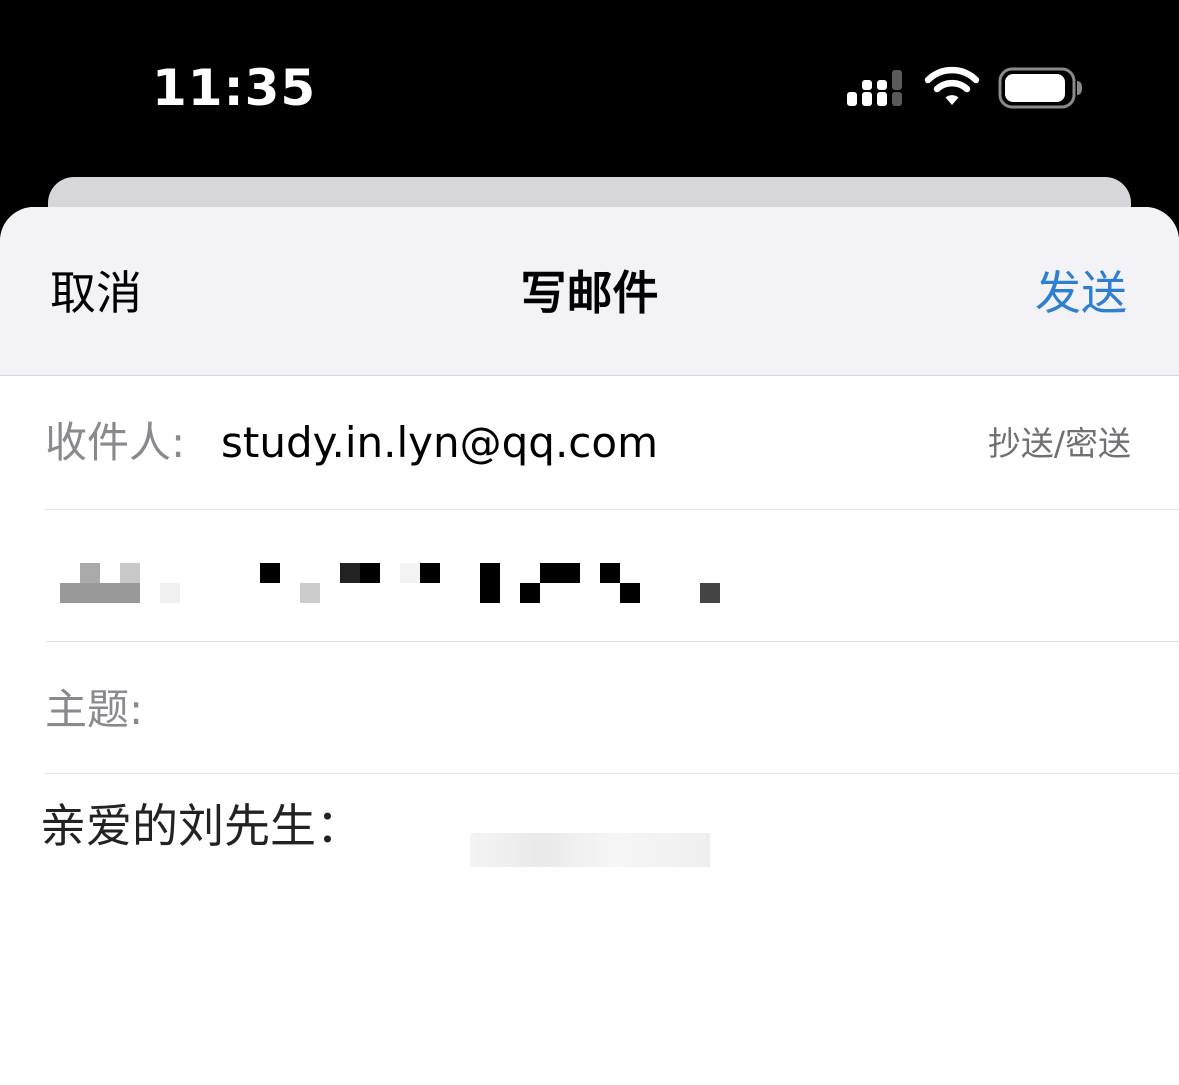 Image resolution: width=1179 pixels, height=1085 pixels. I want to click on to-field-row: 收件人: study.in.lyn@qq.com 抄送/密送, so click(612, 443).